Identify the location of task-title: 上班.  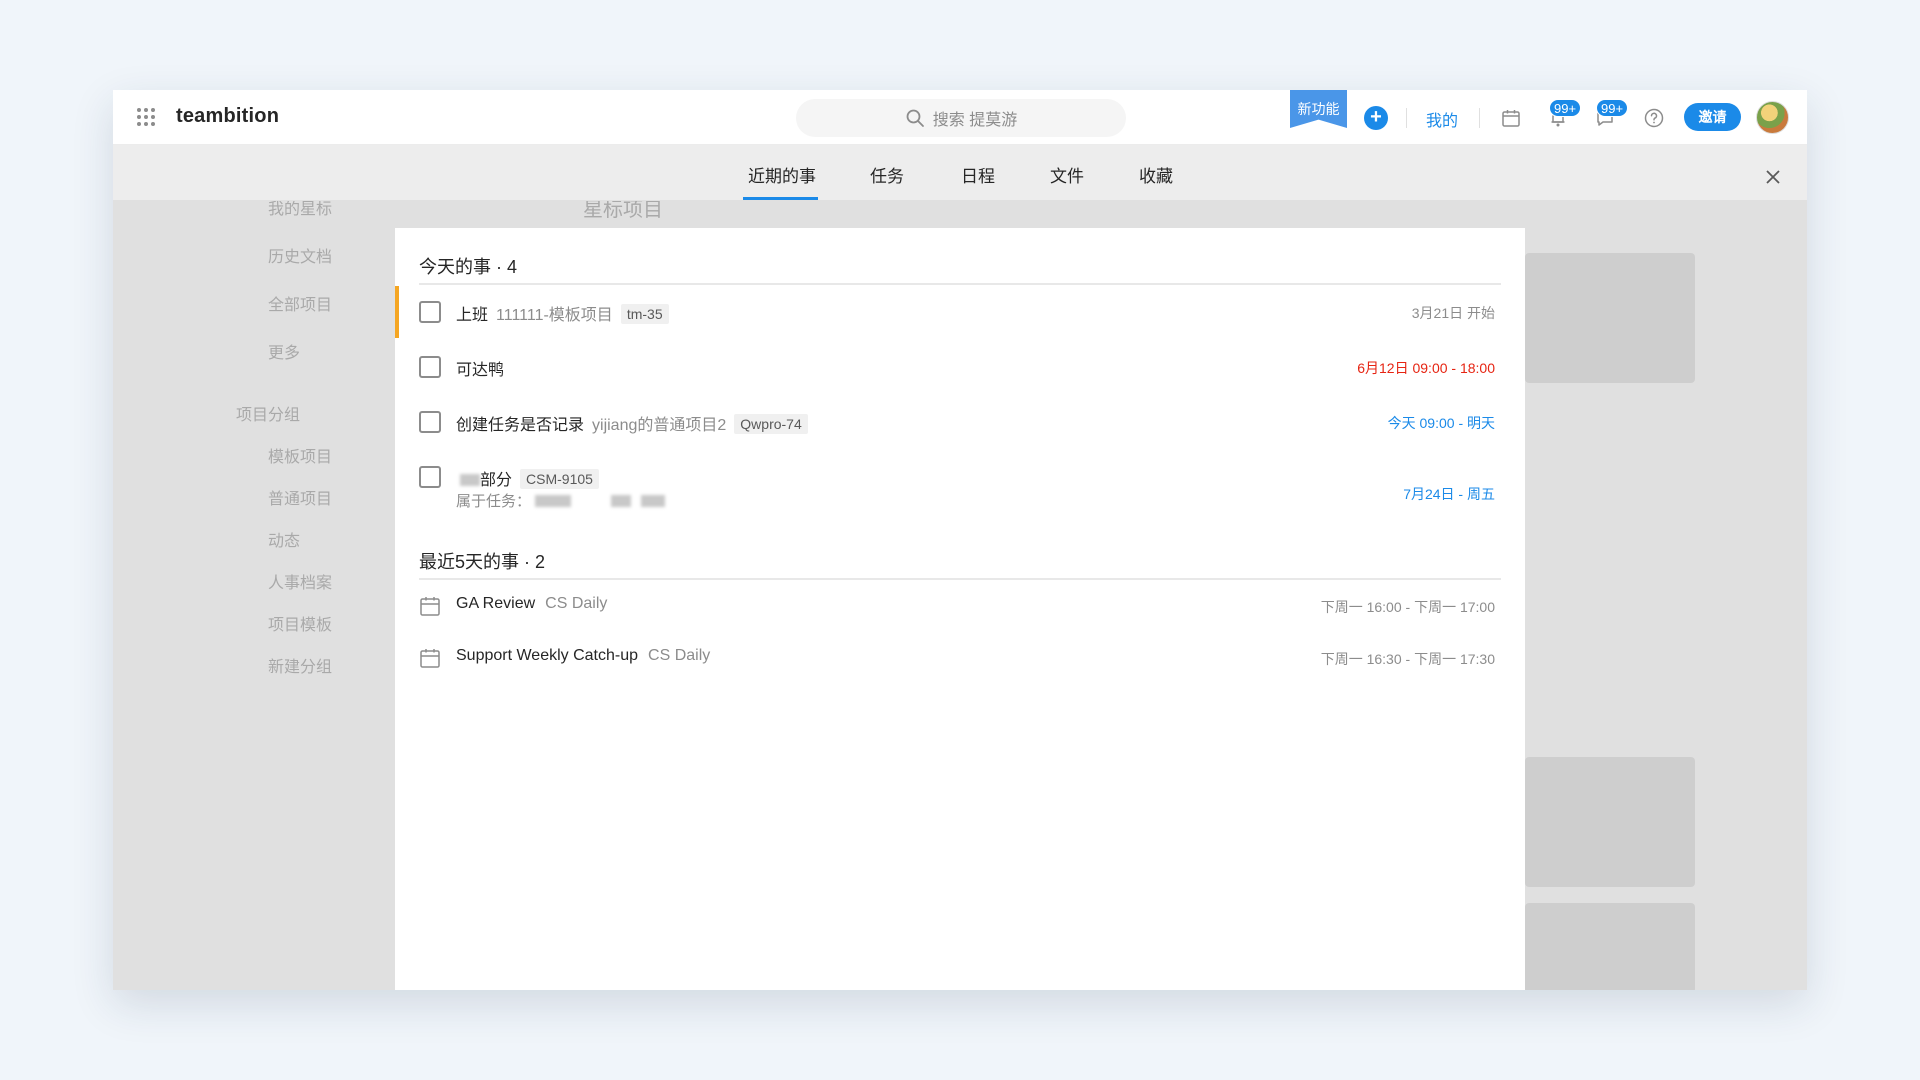
(472, 315).